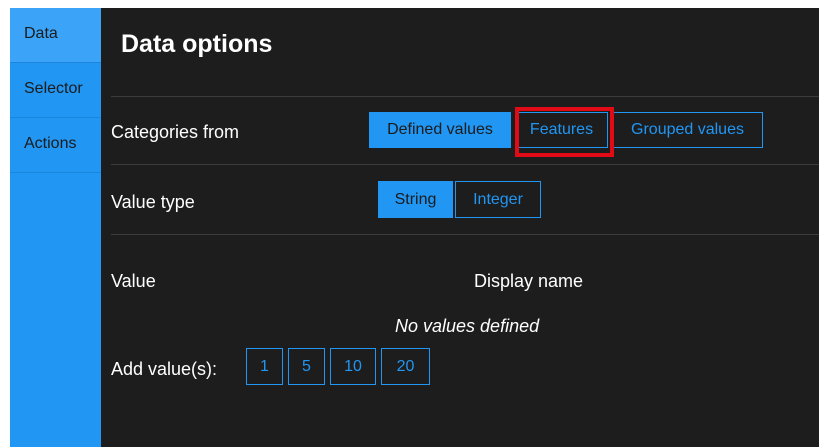  I want to click on add-values-label: Add value(s):, so click(164, 369).